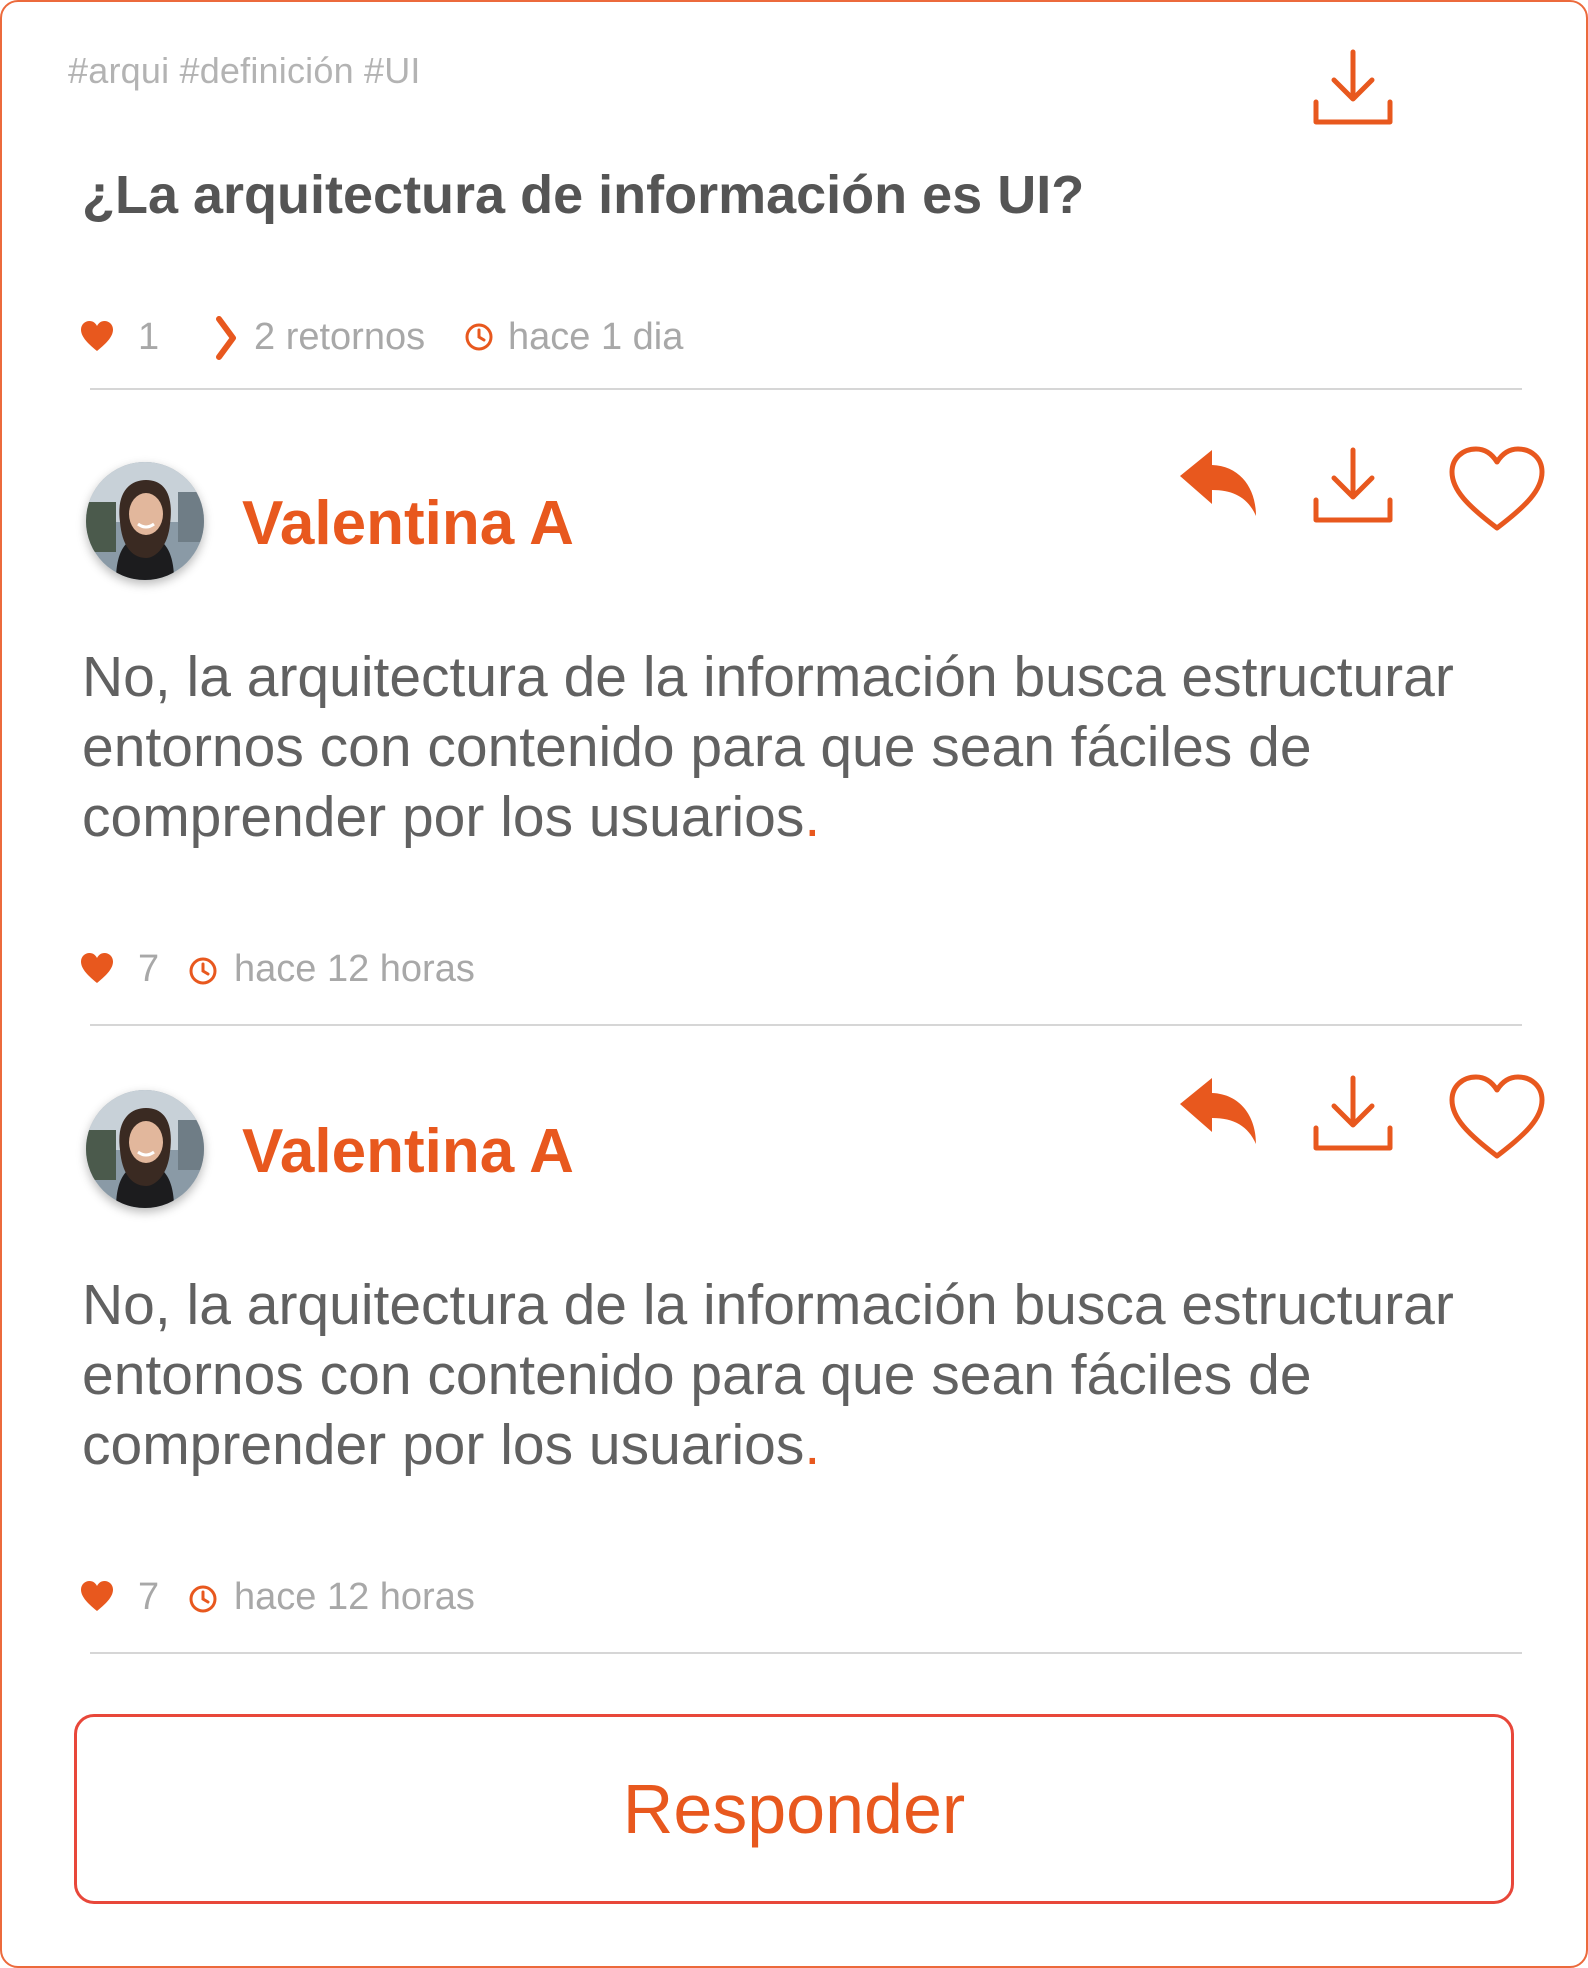 Image resolution: width=1588 pixels, height=1968 pixels. I want to click on chevron-right-icon, so click(226, 338).